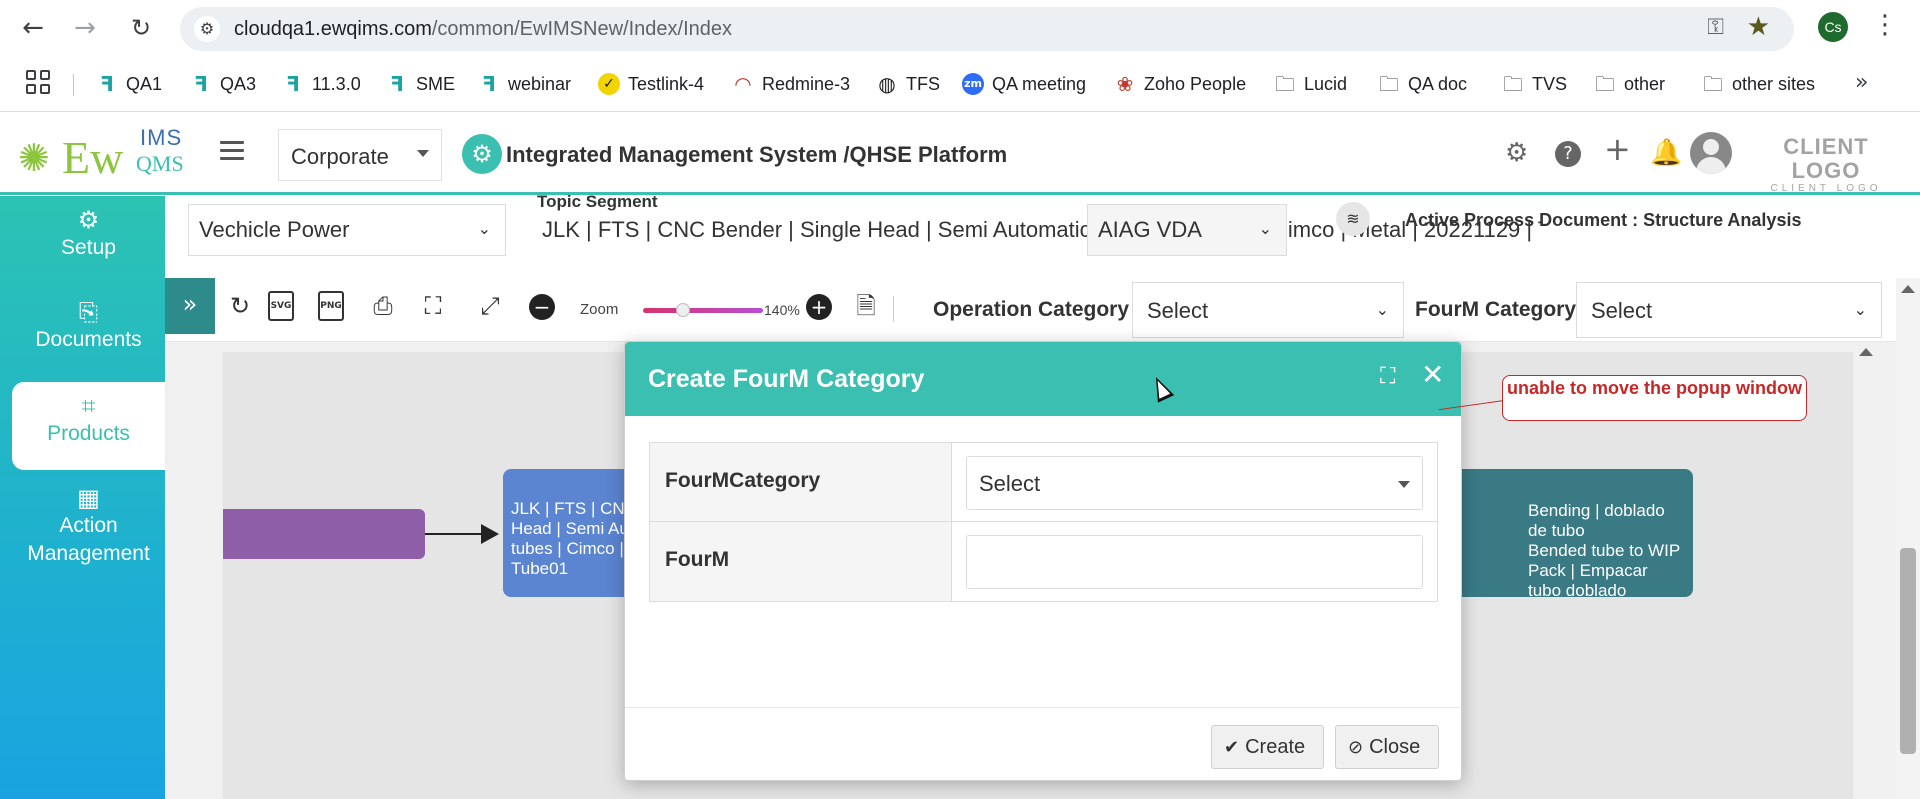  What do you see at coordinates (542, 307) in the screenshot?
I see `zoom-out-icon: −` at bounding box center [542, 307].